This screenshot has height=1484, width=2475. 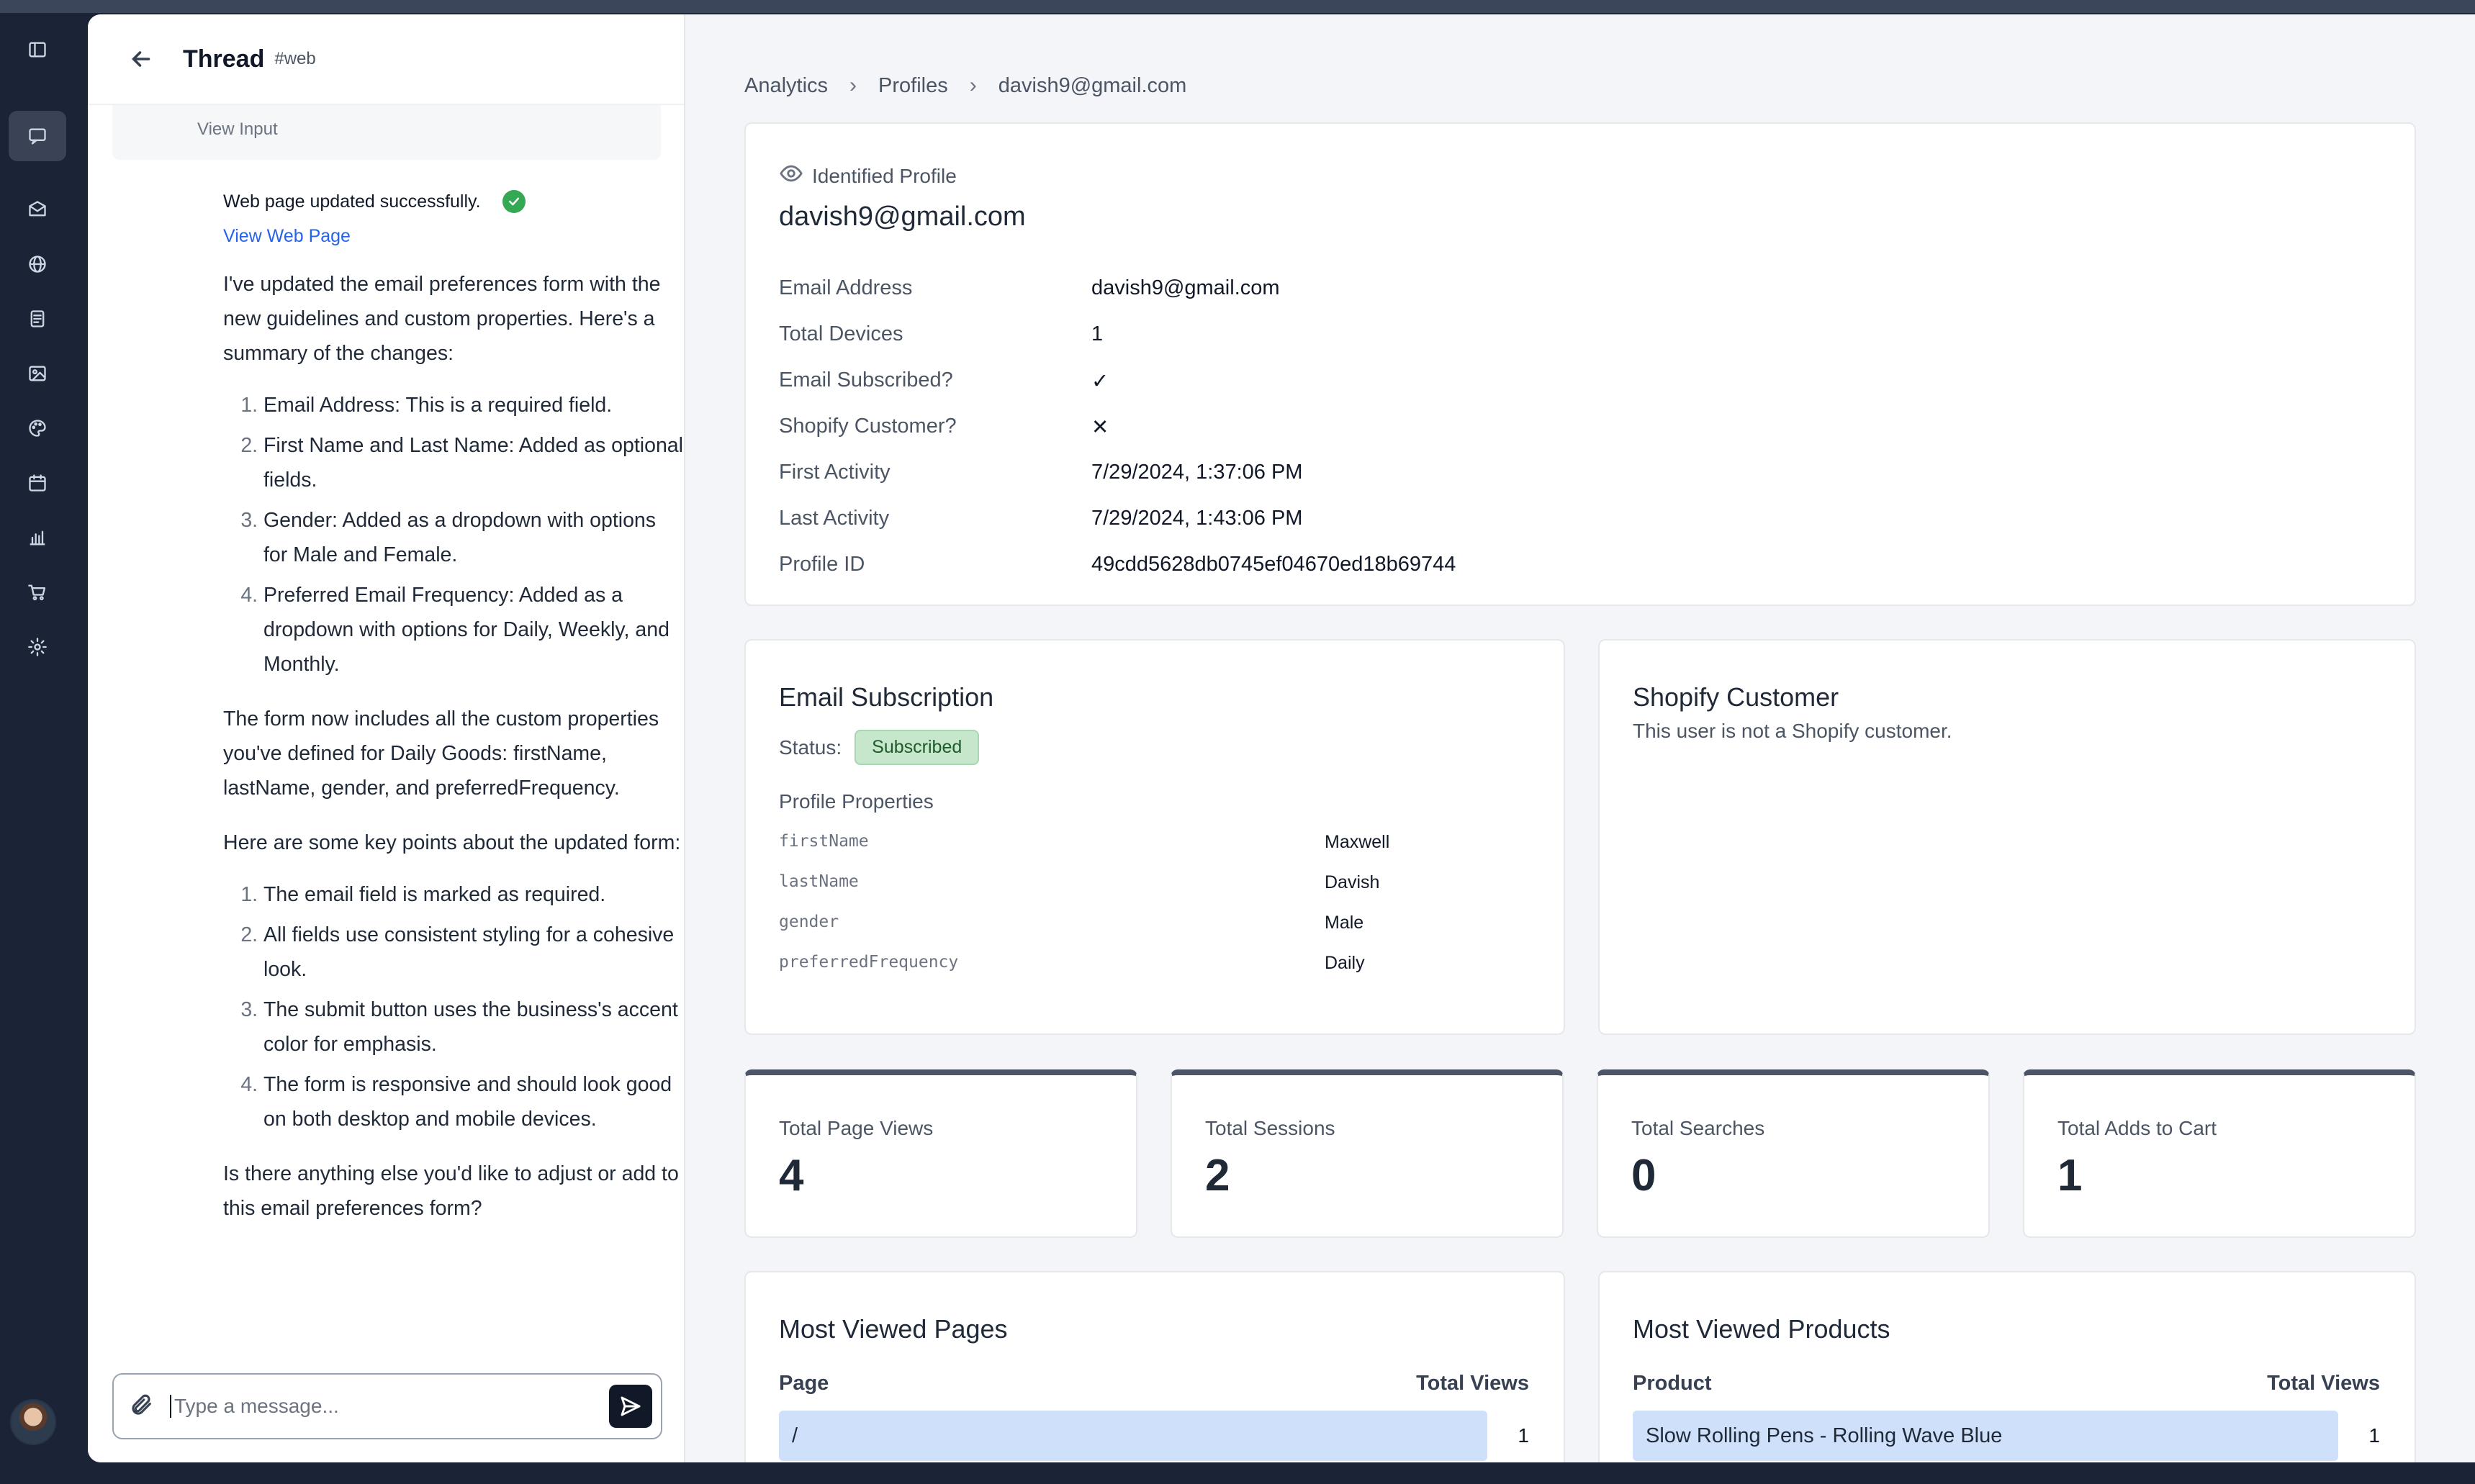 What do you see at coordinates (835, 472) in the screenshot?
I see `profile-row-label: First Activity` at bounding box center [835, 472].